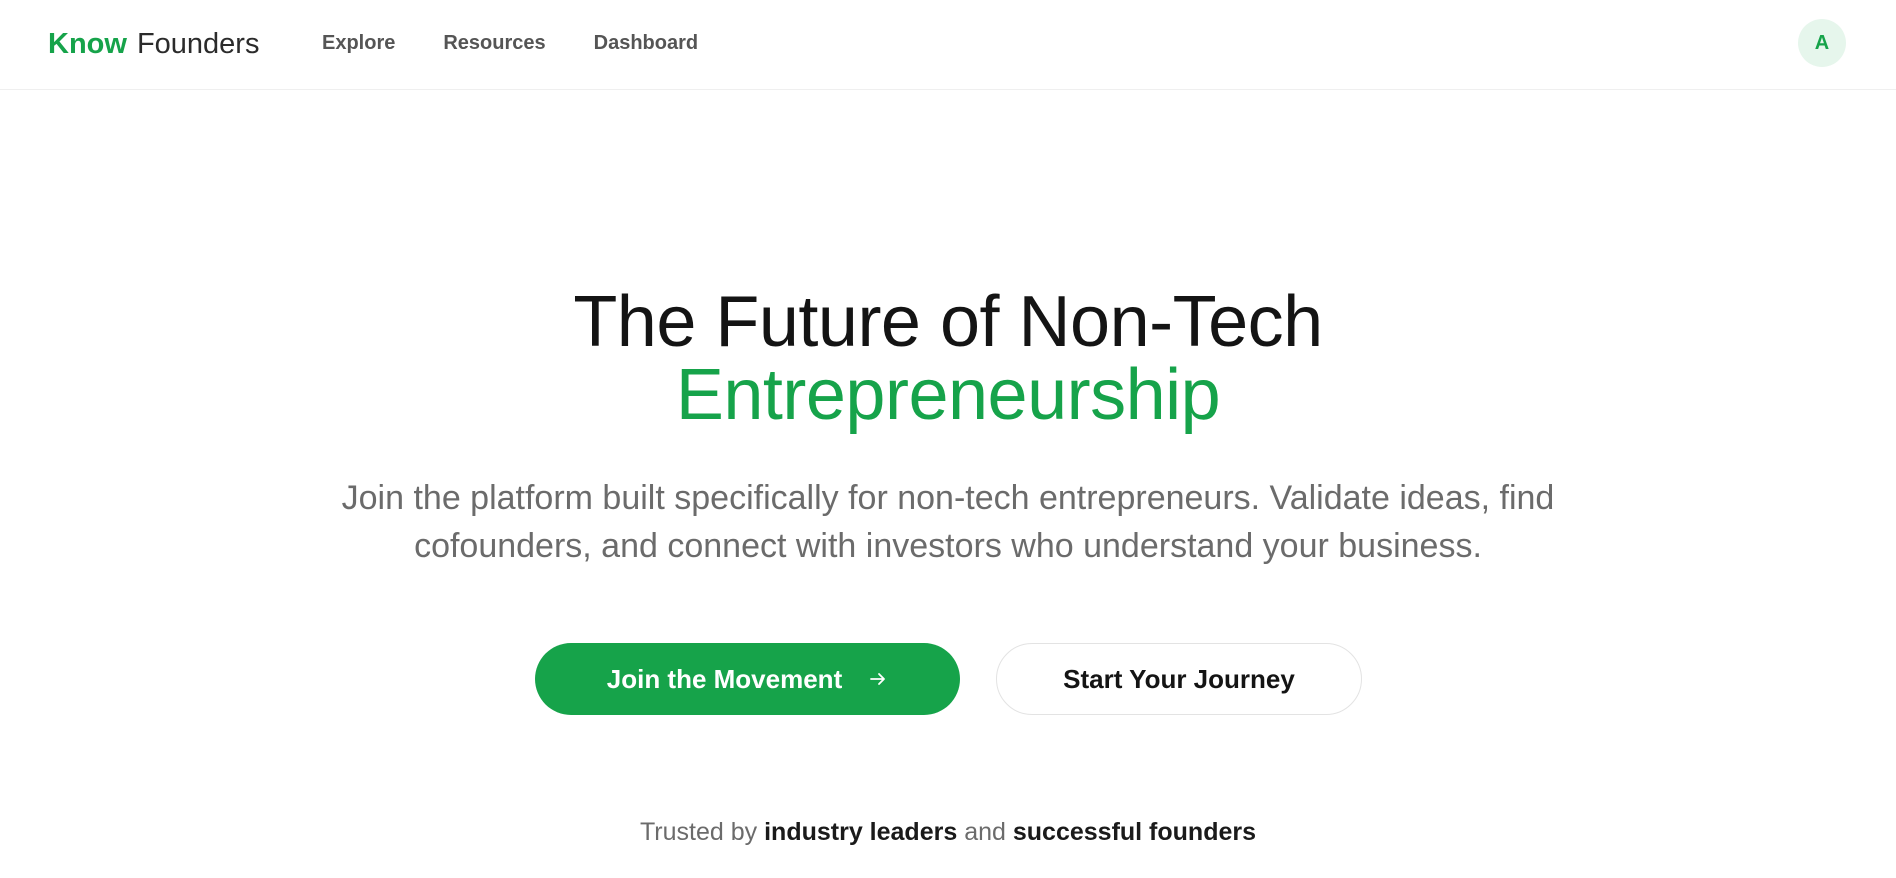 The height and width of the screenshot is (878, 1896). I want to click on join-movement-button: Join the Movement, so click(747, 679).